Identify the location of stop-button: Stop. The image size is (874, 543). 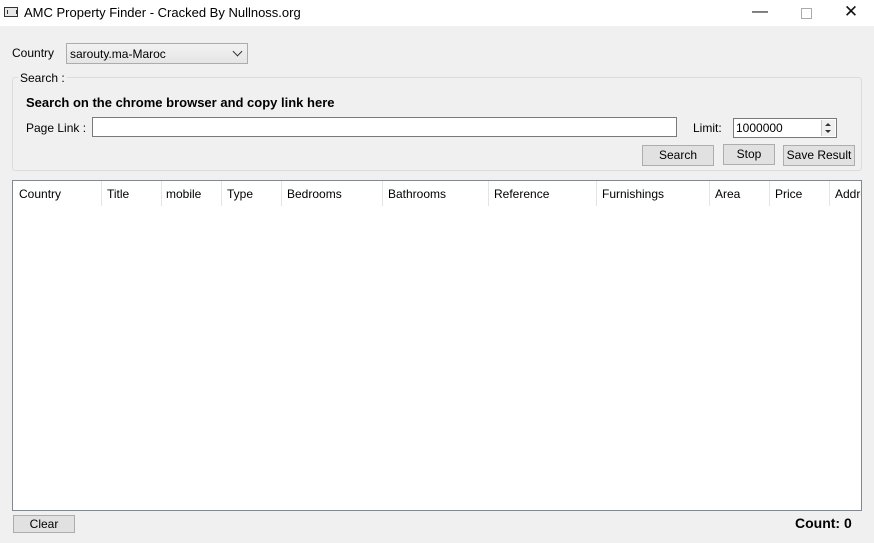
(749, 154).